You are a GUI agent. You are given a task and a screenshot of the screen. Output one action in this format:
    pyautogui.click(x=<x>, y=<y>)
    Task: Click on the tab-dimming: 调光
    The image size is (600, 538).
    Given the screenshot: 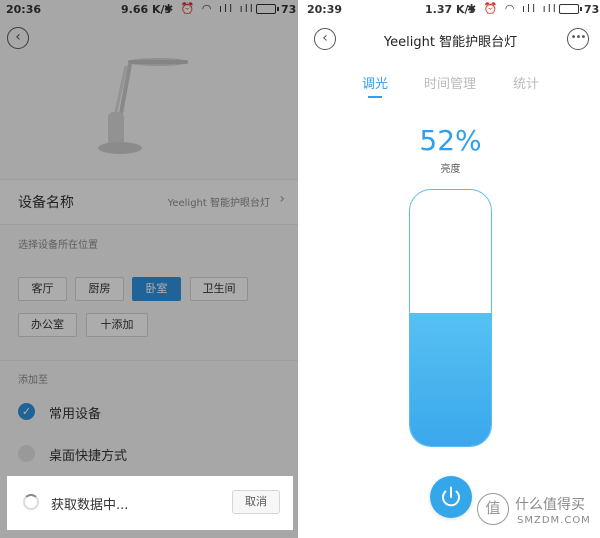 What is the action you would take?
    pyautogui.click(x=375, y=82)
    